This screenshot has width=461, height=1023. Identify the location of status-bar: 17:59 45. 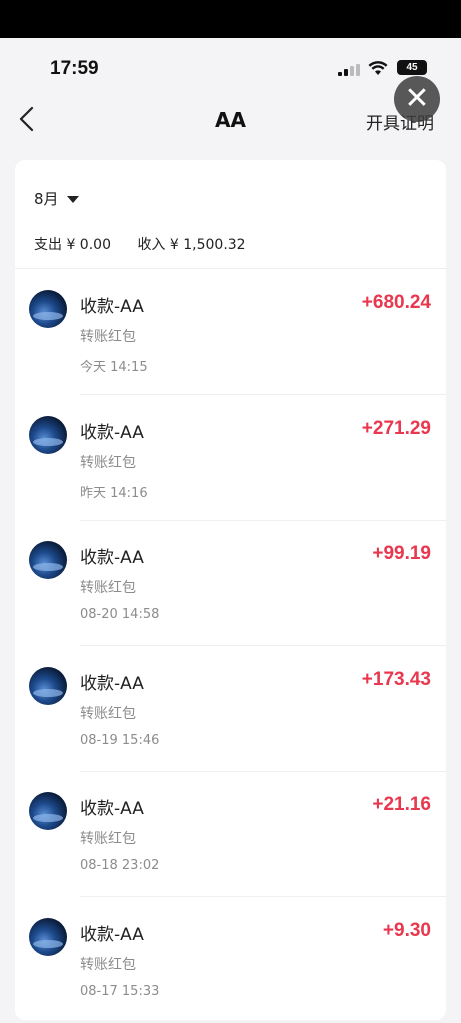
(230, 69).